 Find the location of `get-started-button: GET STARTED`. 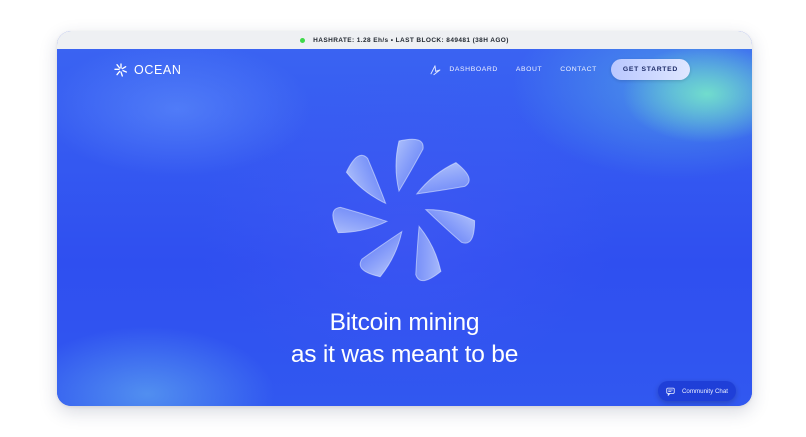

get-started-button: GET STARTED is located at coordinates (650, 69).